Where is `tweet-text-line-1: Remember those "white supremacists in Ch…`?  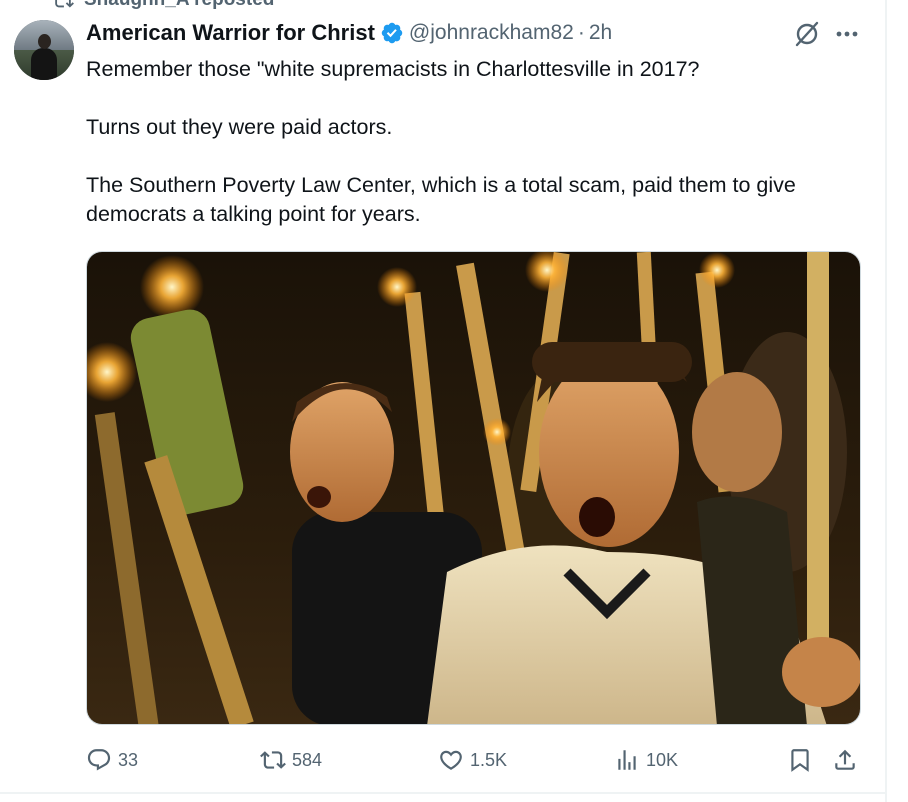
tweet-text-line-1: Remember those "white supremacists in Ch… is located at coordinates (393, 69).